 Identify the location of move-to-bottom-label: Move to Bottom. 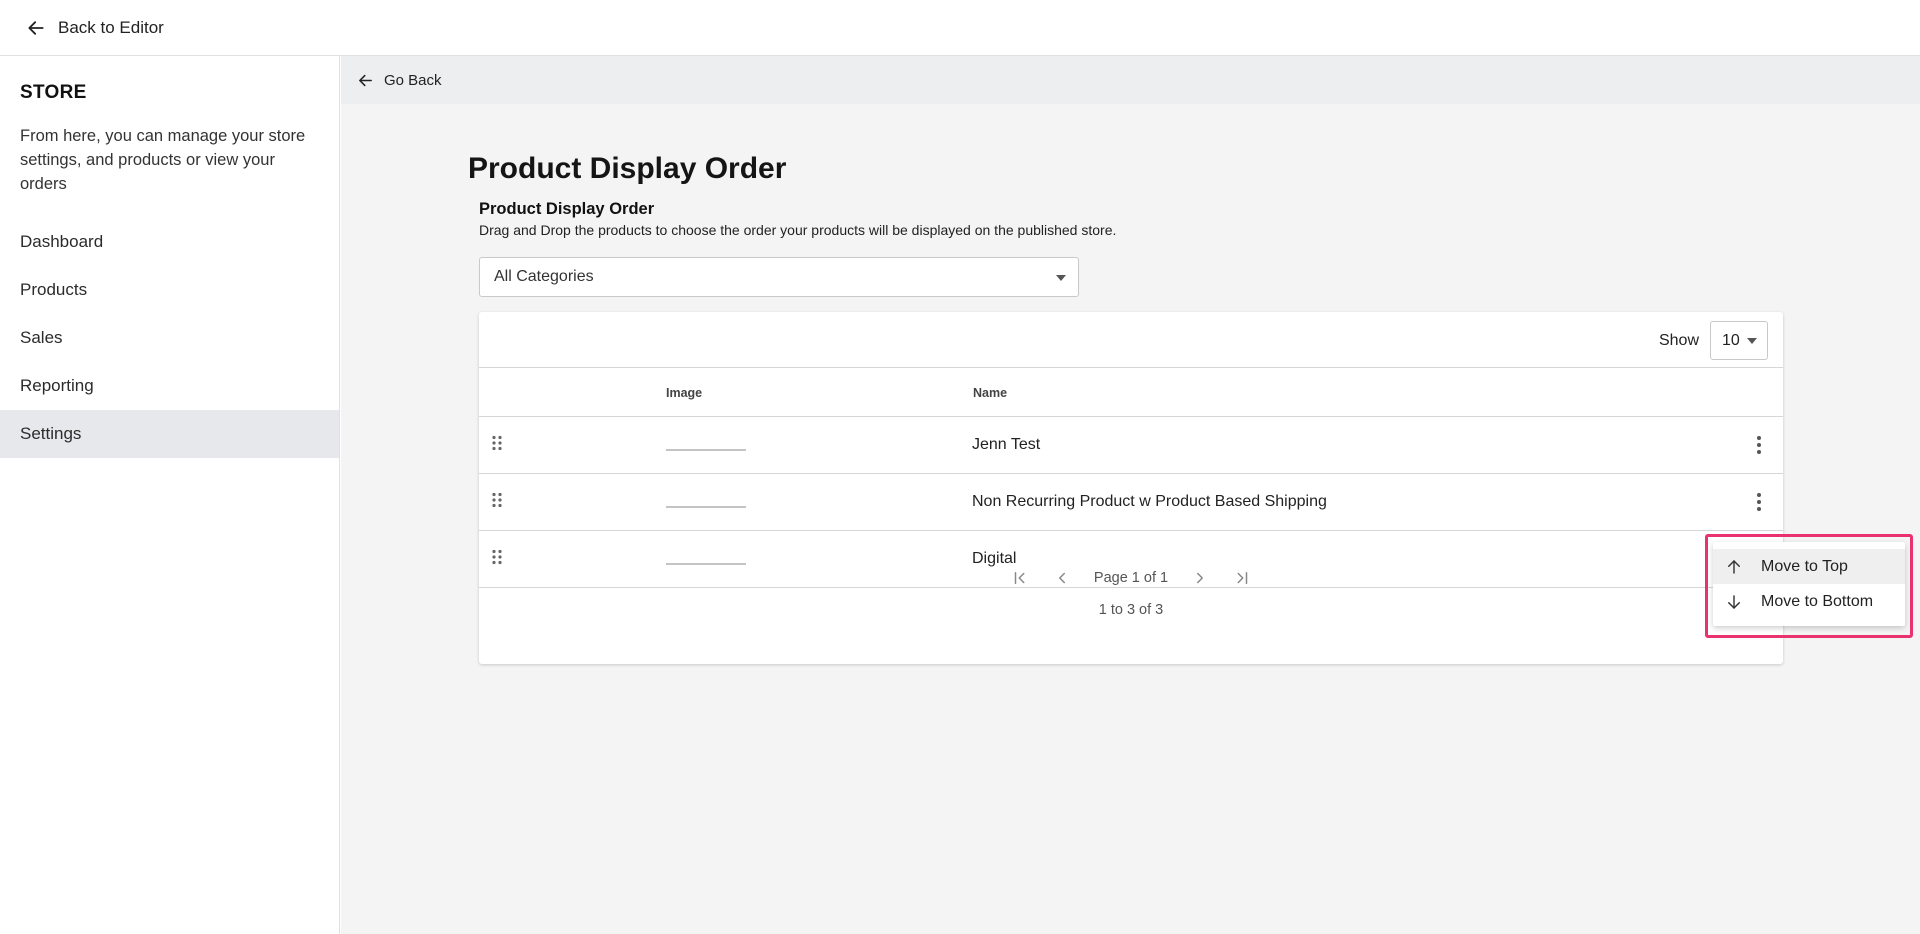
(1817, 601).